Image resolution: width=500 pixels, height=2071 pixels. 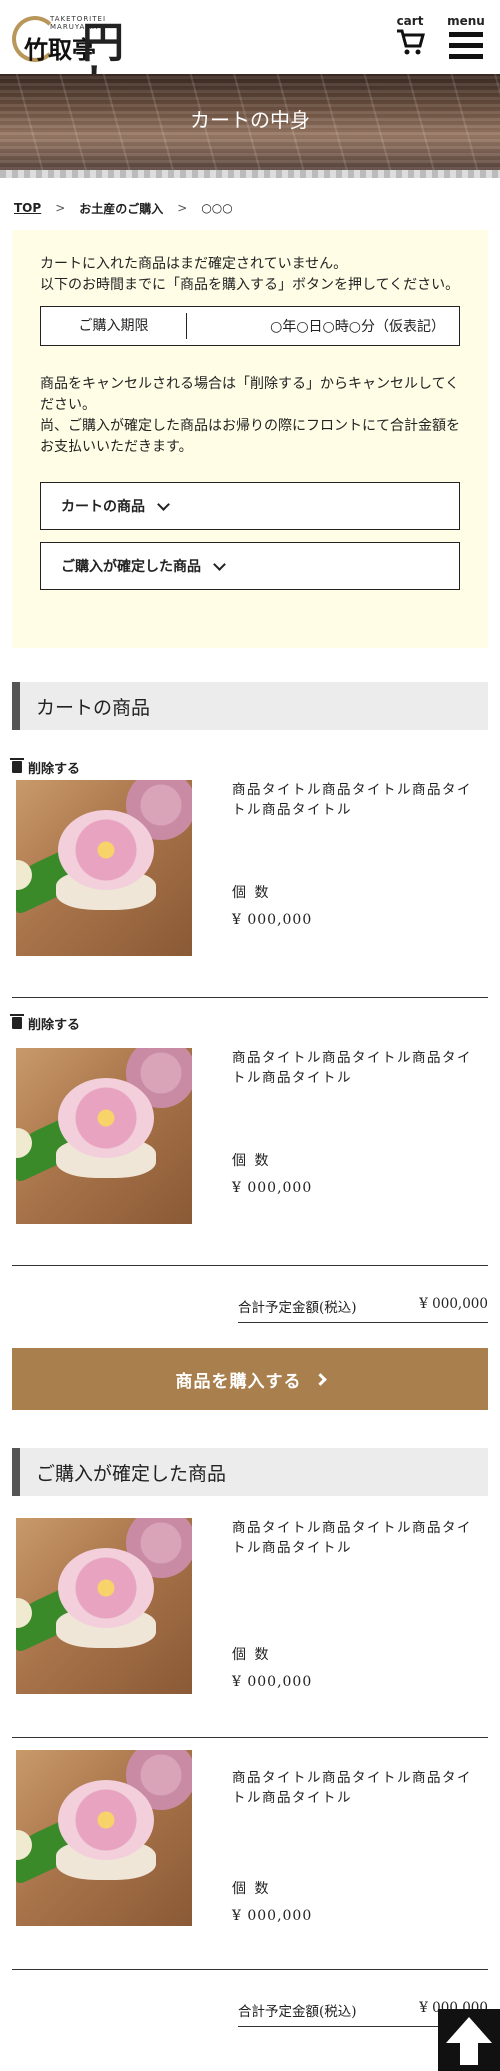 I want to click on page-hero: カートの中身, so click(x=250, y=122).